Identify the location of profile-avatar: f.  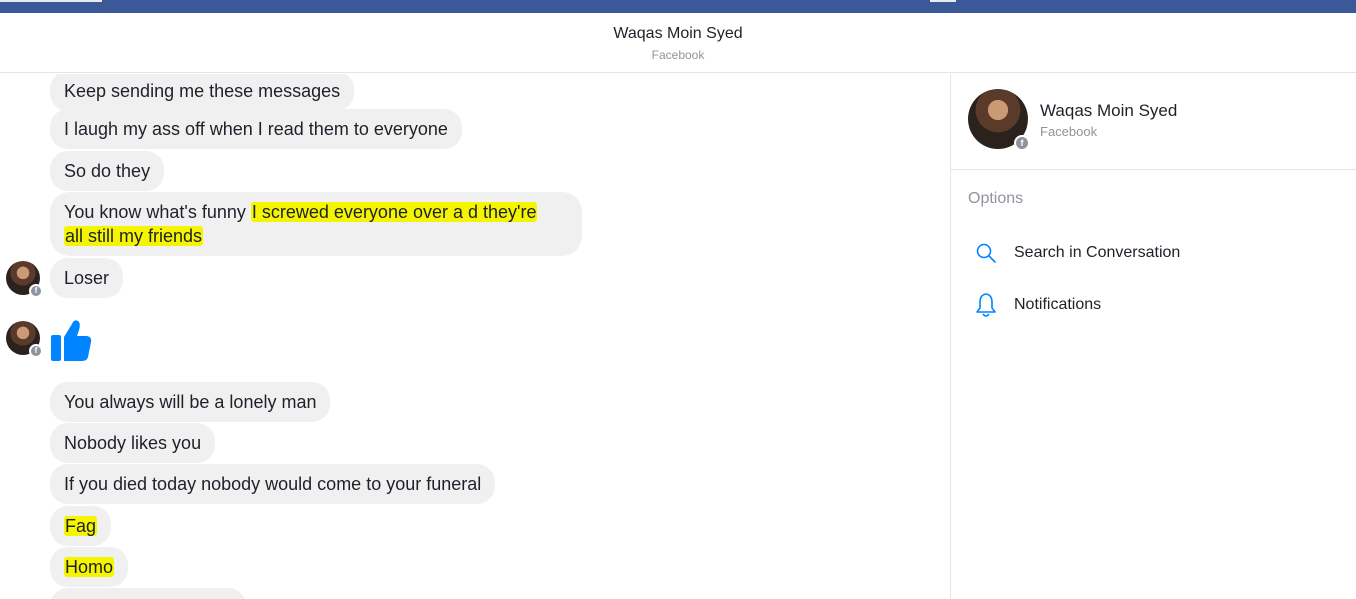
(999, 120).